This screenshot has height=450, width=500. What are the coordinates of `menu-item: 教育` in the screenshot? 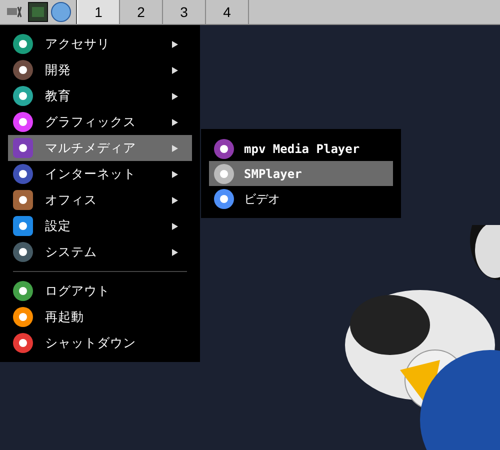 It's located at (100, 96).